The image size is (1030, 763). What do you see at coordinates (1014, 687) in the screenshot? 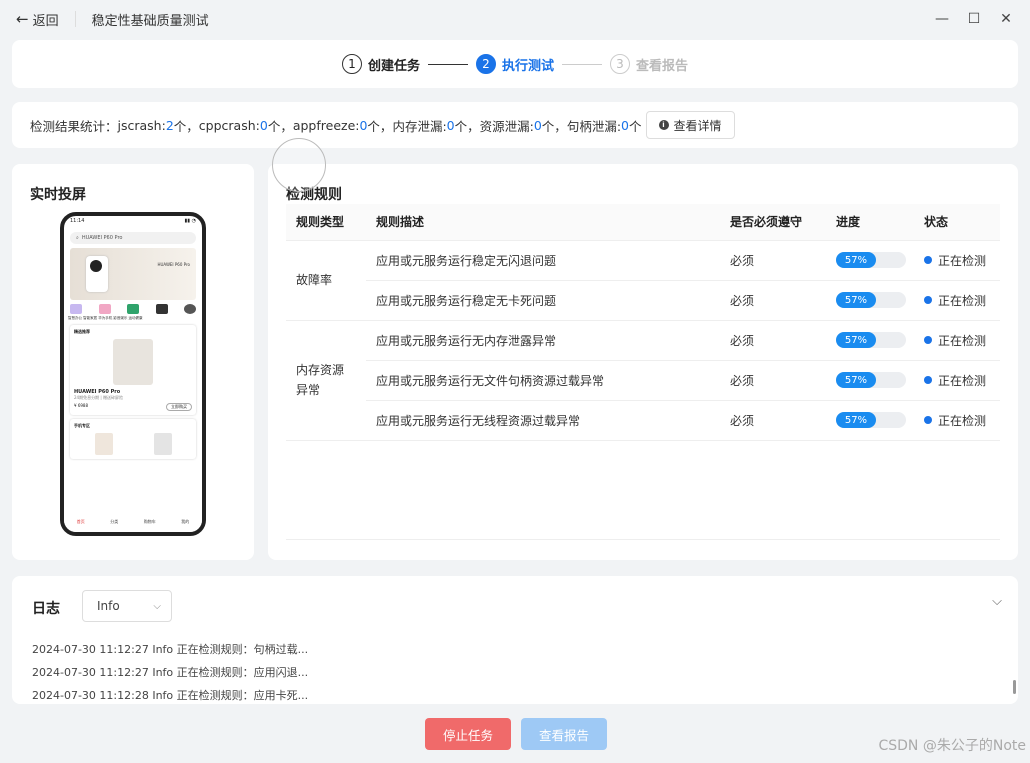
I see `log-scrollbar` at bounding box center [1014, 687].